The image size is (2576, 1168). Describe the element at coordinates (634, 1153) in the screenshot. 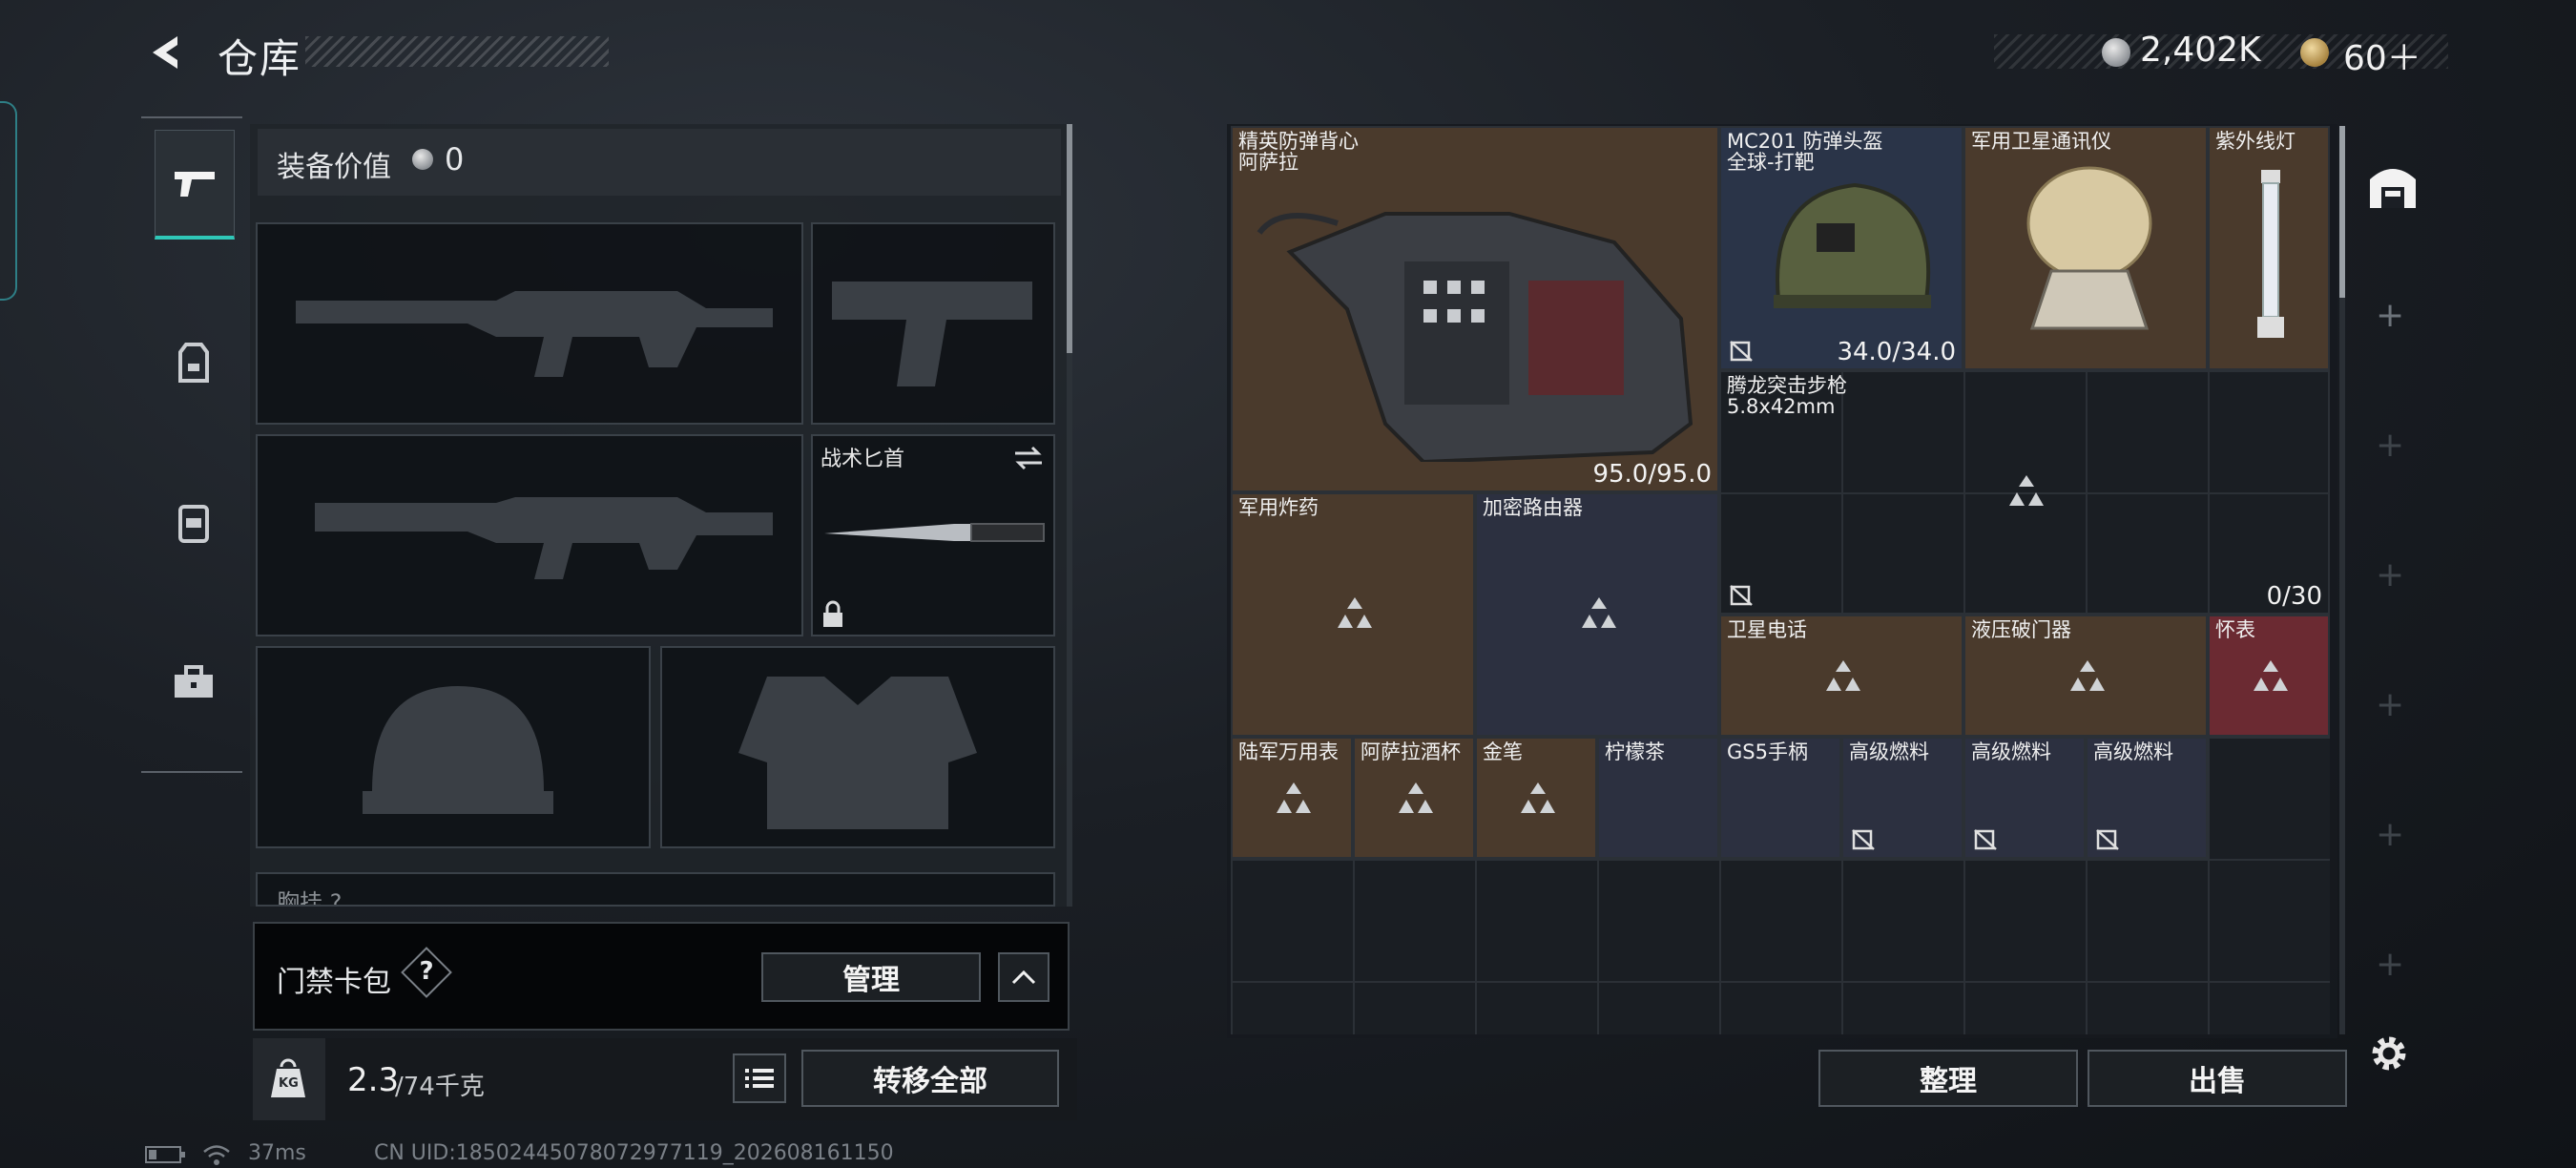

I see `uid-readout: CN UID:18502445078072977119_202608161150` at that location.